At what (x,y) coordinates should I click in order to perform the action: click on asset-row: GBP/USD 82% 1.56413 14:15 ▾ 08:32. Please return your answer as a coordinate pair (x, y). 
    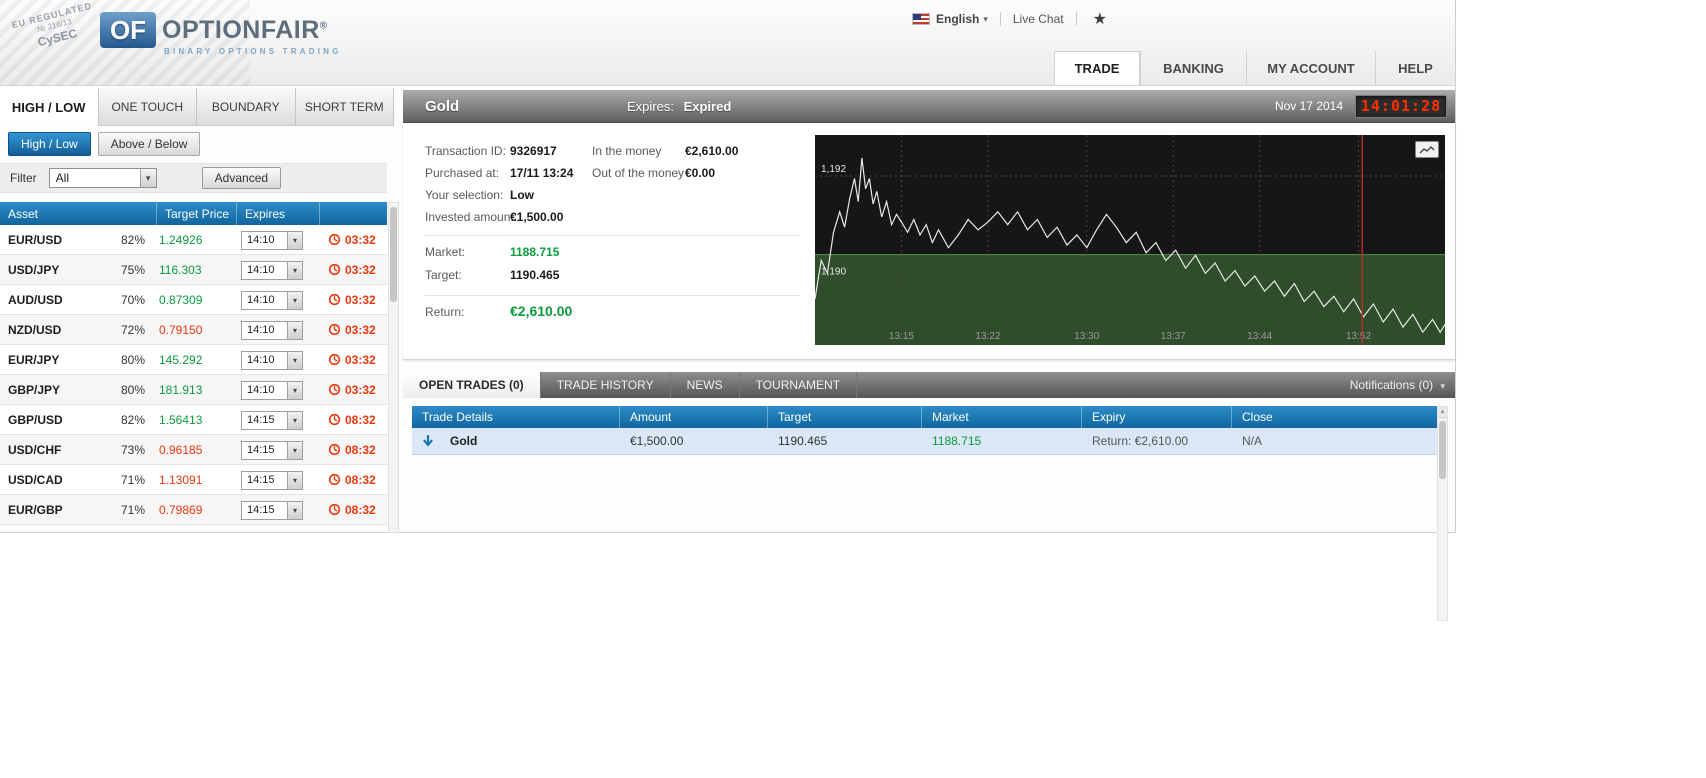
    Looking at the image, I should click on (193, 420).